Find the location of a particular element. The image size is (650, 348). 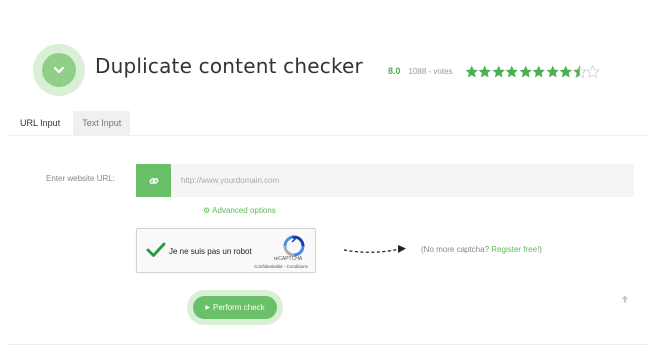

logo is located at coordinates (59, 70).